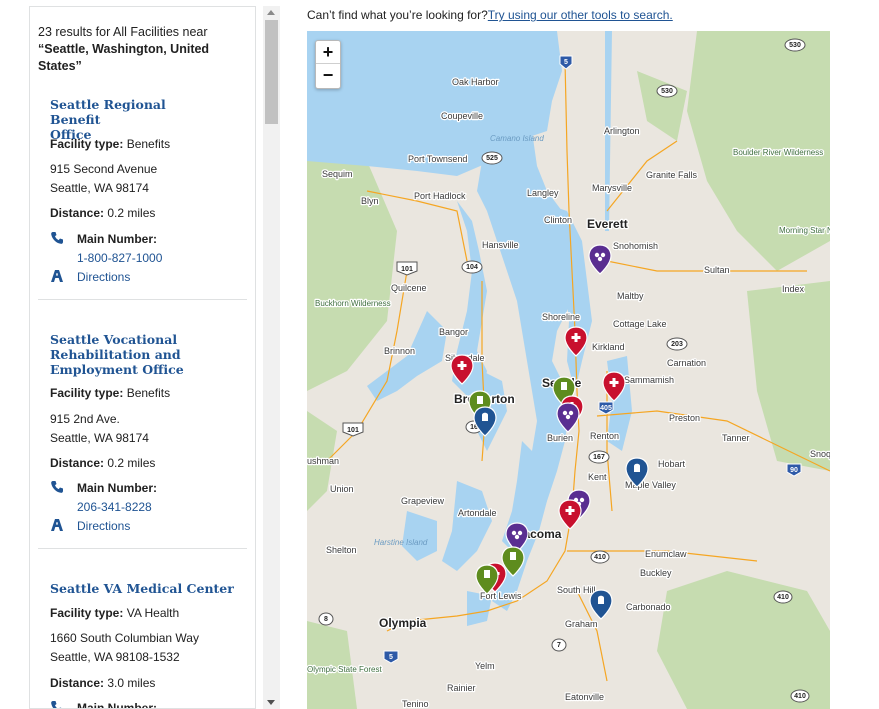 The image size is (879, 709). Describe the element at coordinates (559, 645) in the screenshot. I see `svg-text: 7` at that location.